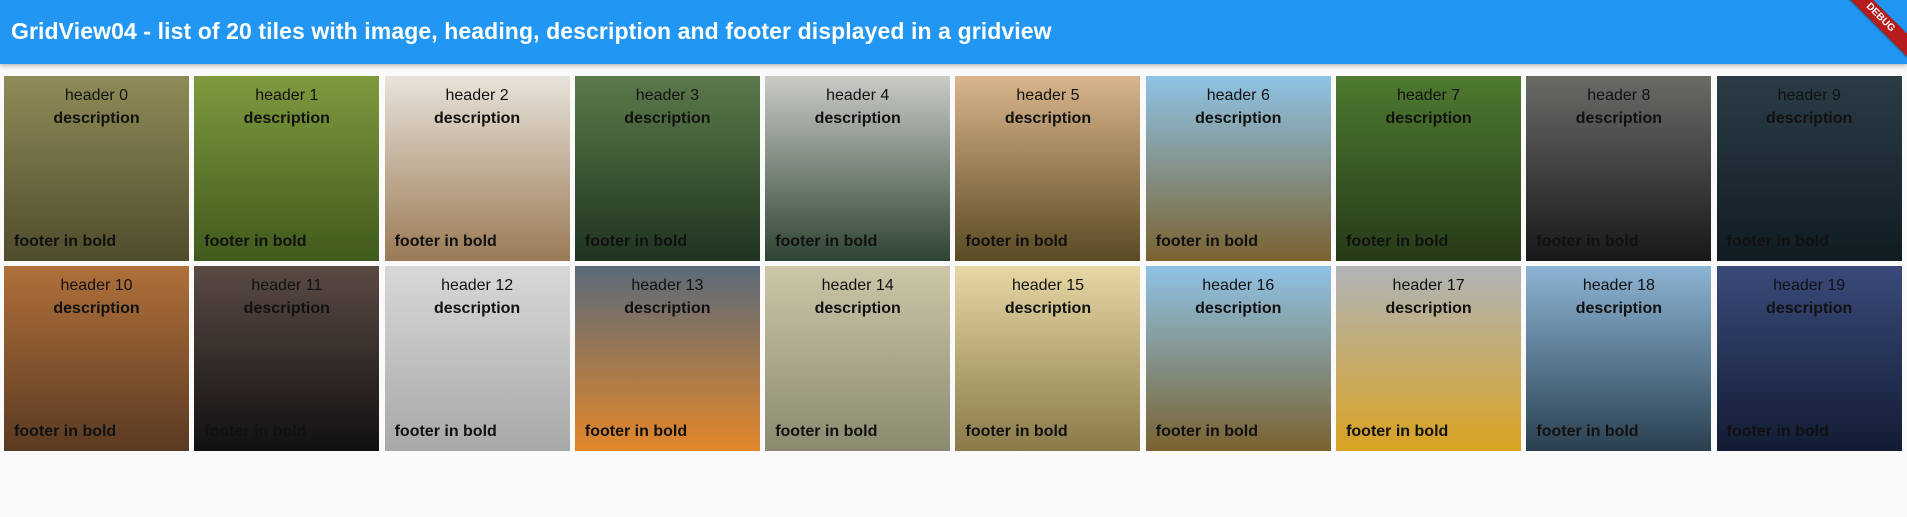 This screenshot has height=517, width=1907. What do you see at coordinates (1238, 285) in the screenshot?
I see `tile-header: header 16` at bounding box center [1238, 285].